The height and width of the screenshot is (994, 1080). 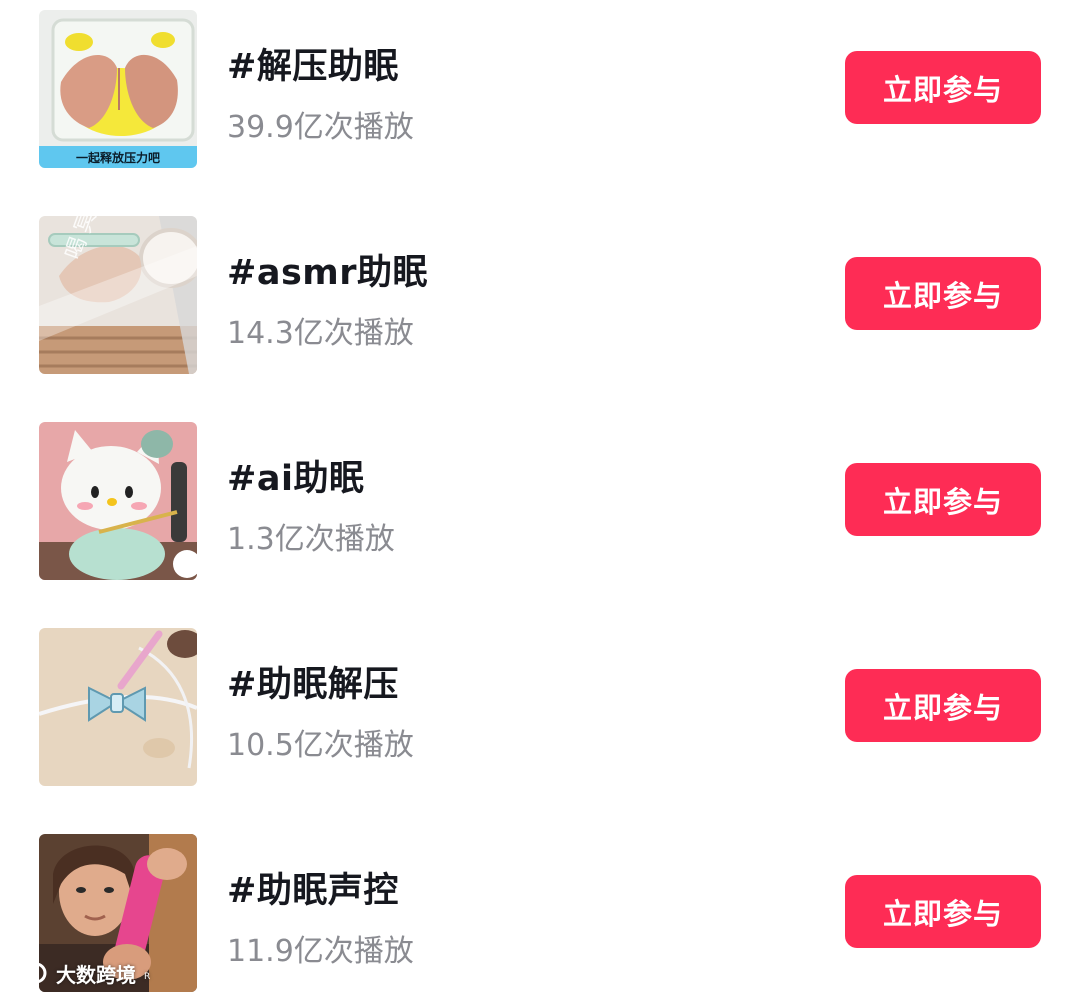 I want to click on slime-hands-thumbnail-image: 一起释放压力吧, so click(x=118, y=89).